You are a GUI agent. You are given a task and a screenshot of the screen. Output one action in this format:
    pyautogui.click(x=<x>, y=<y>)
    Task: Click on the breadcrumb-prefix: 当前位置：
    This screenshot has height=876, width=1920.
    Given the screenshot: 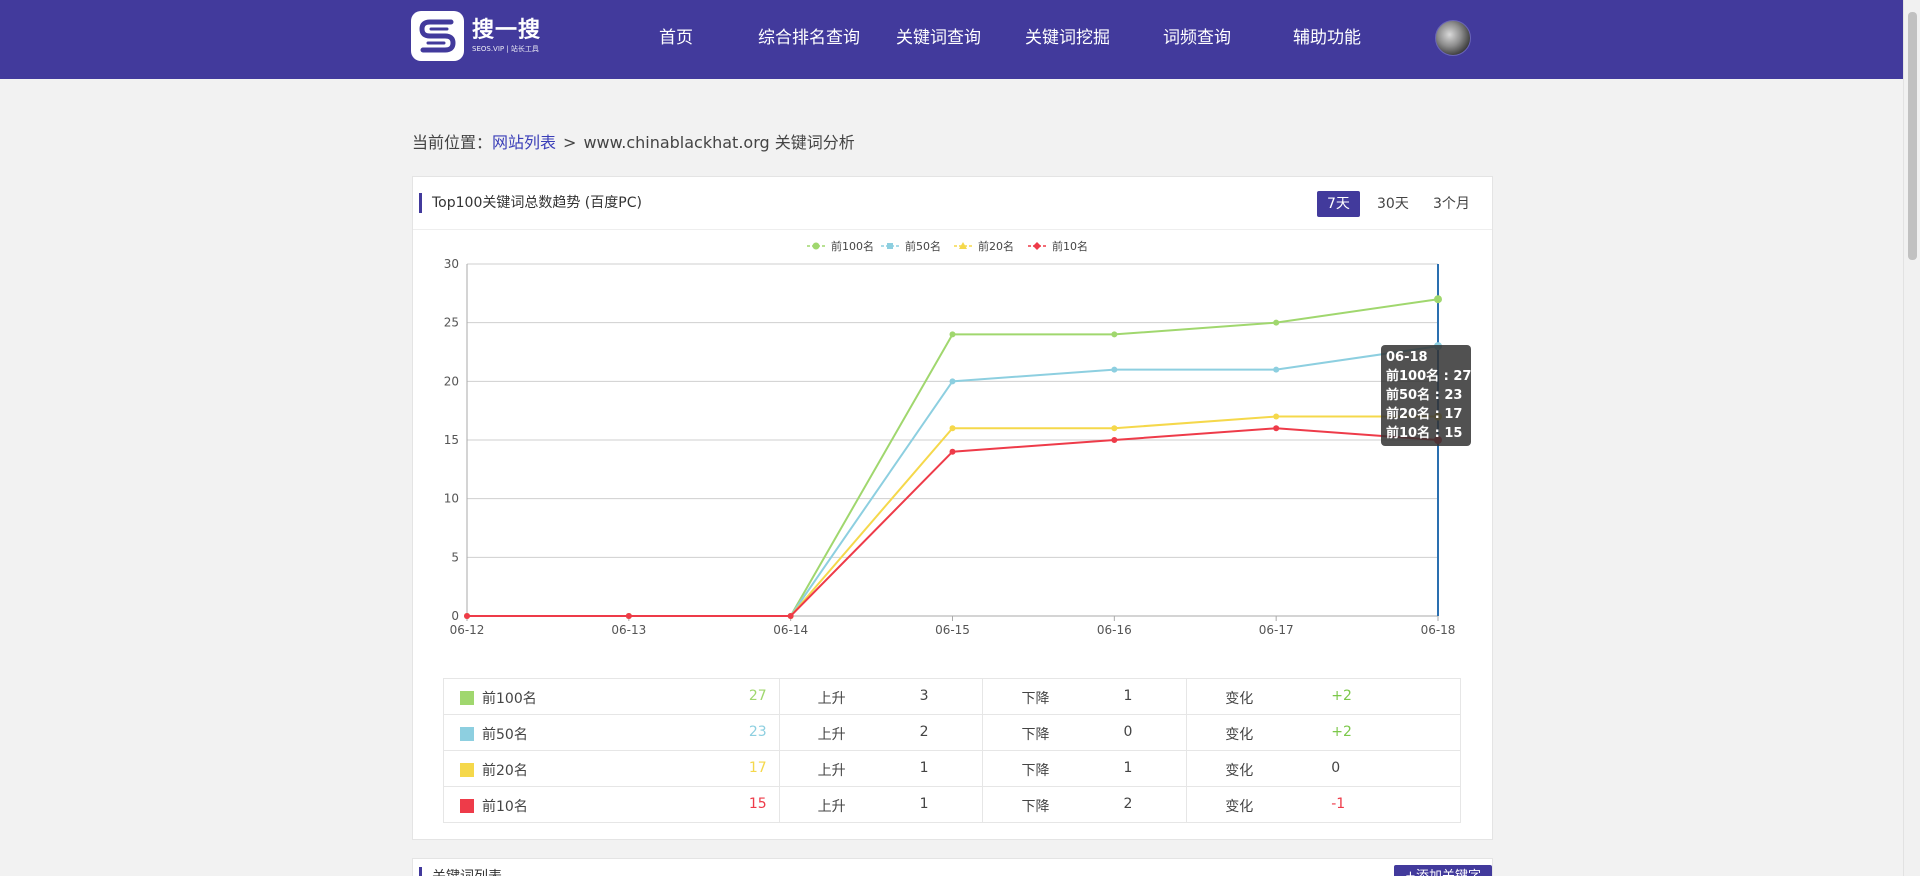 What is the action you would take?
    pyautogui.click(x=452, y=142)
    